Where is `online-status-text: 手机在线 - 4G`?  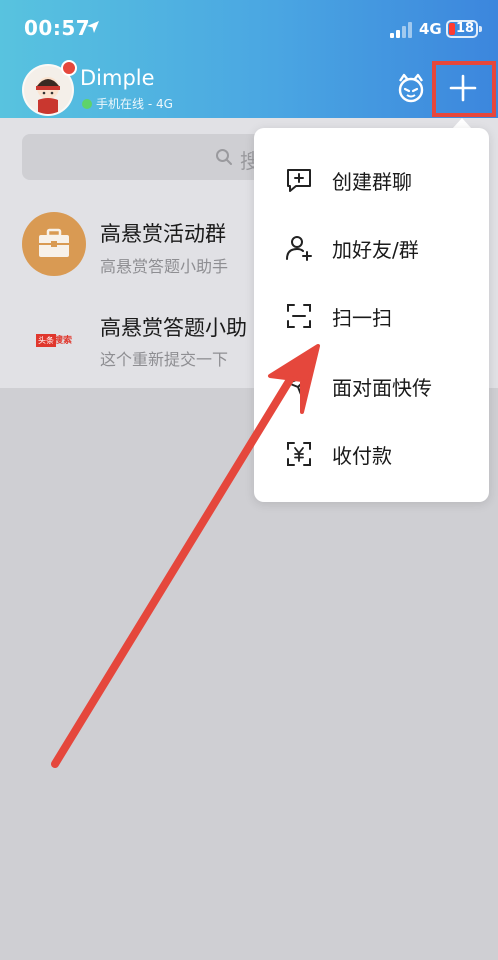 online-status-text: 手机在线 - 4G is located at coordinates (134, 104).